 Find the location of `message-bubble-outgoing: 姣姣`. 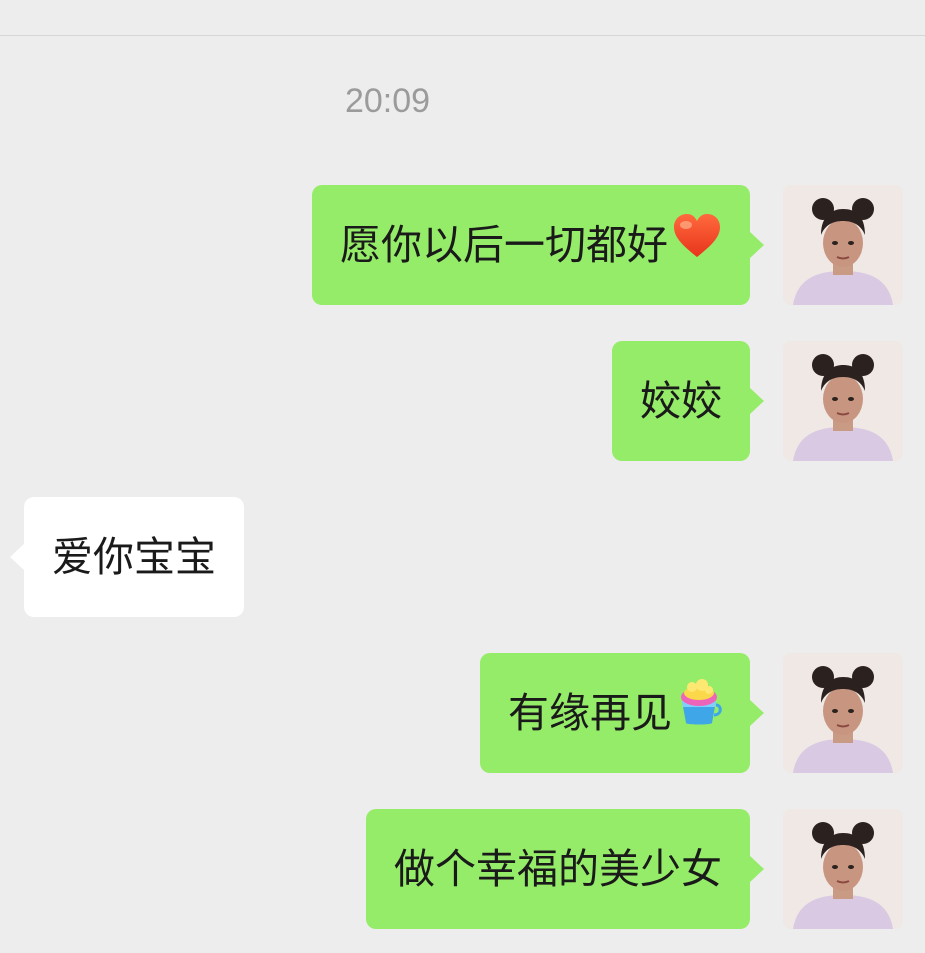

message-bubble-outgoing: 姣姣 is located at coordinates (688, 401).